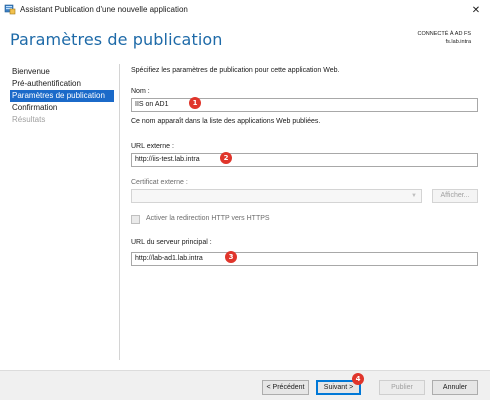 This screenshot has height=400, width=490. Describe the element at coordinates (476, 10) in the screenshot. I see `close-icon: ✕` at that location.